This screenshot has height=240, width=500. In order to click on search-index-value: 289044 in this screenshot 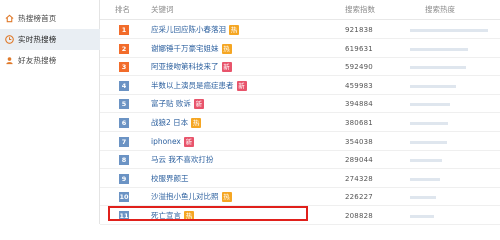, I will do `click(359, 160)`.